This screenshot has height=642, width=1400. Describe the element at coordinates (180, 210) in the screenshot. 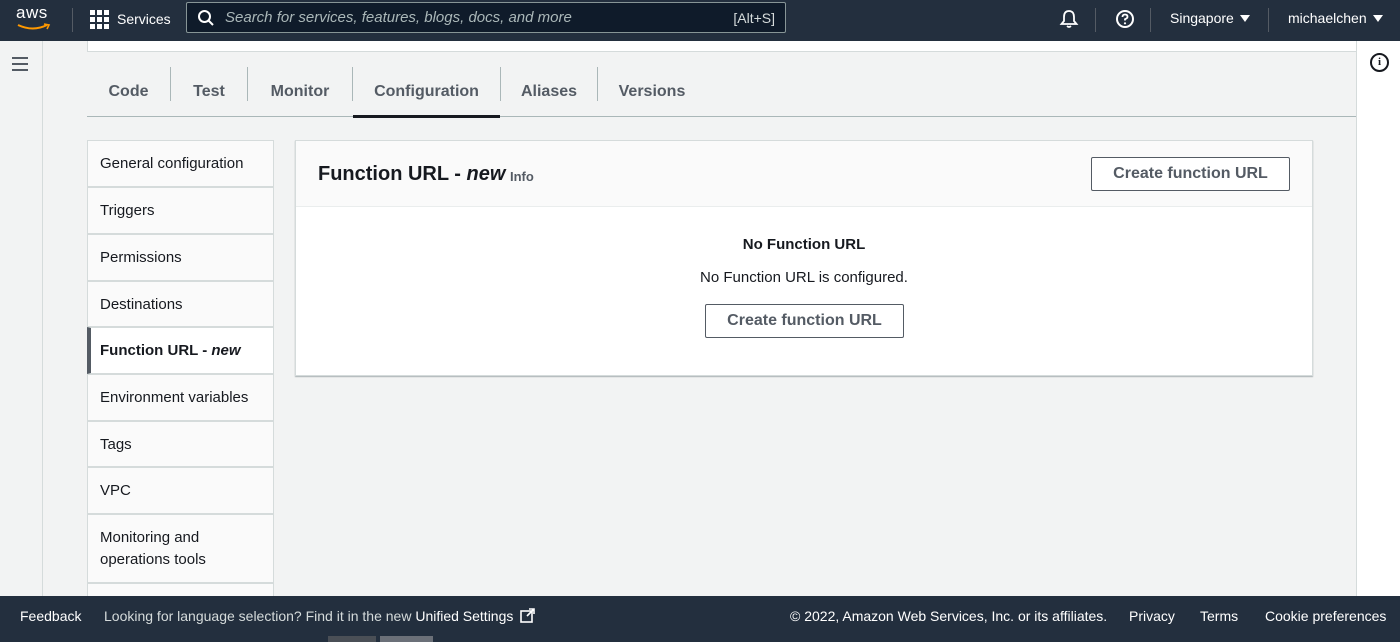

I see `sidenav-item-triggers: Triggers` at that location.